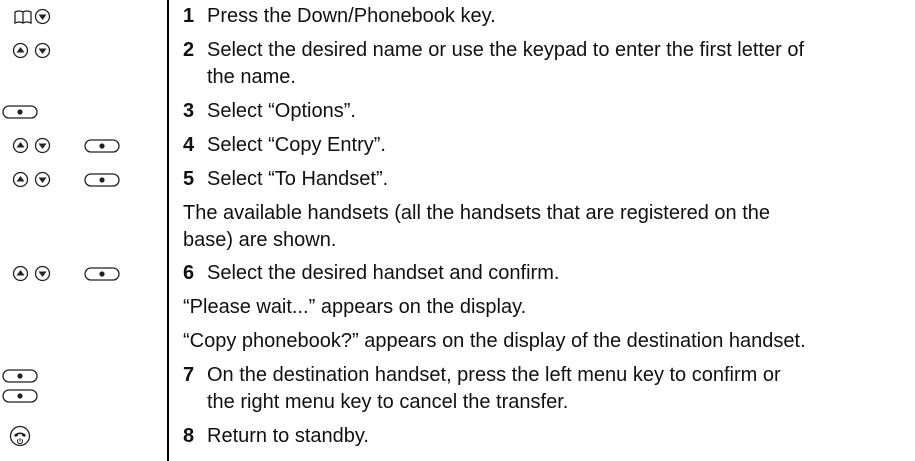  Describe the element at coordinates (296, 145) in the screenshot. I see `step-instruction: Select “Copy Entry”.` at that location.